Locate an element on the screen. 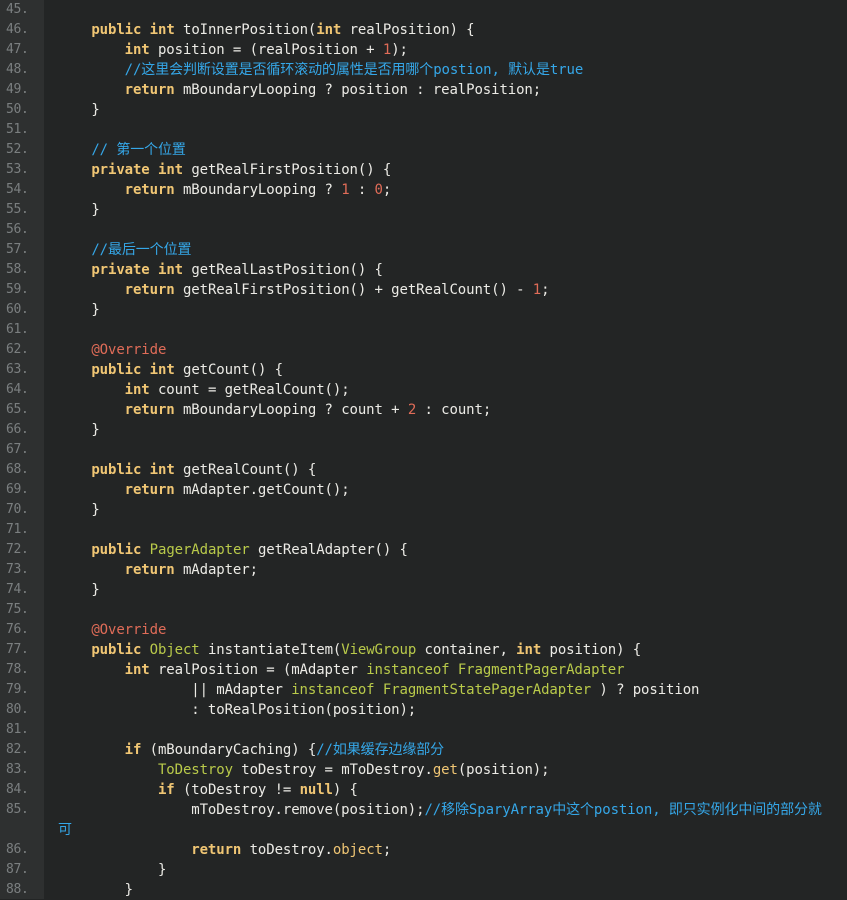  code-line: 61. is located at coordinates (423, 330).